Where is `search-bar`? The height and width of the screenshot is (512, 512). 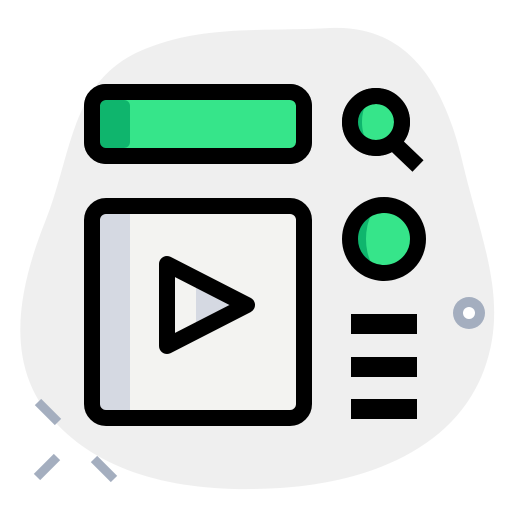
search-bar is located at coordinates (198, 124).